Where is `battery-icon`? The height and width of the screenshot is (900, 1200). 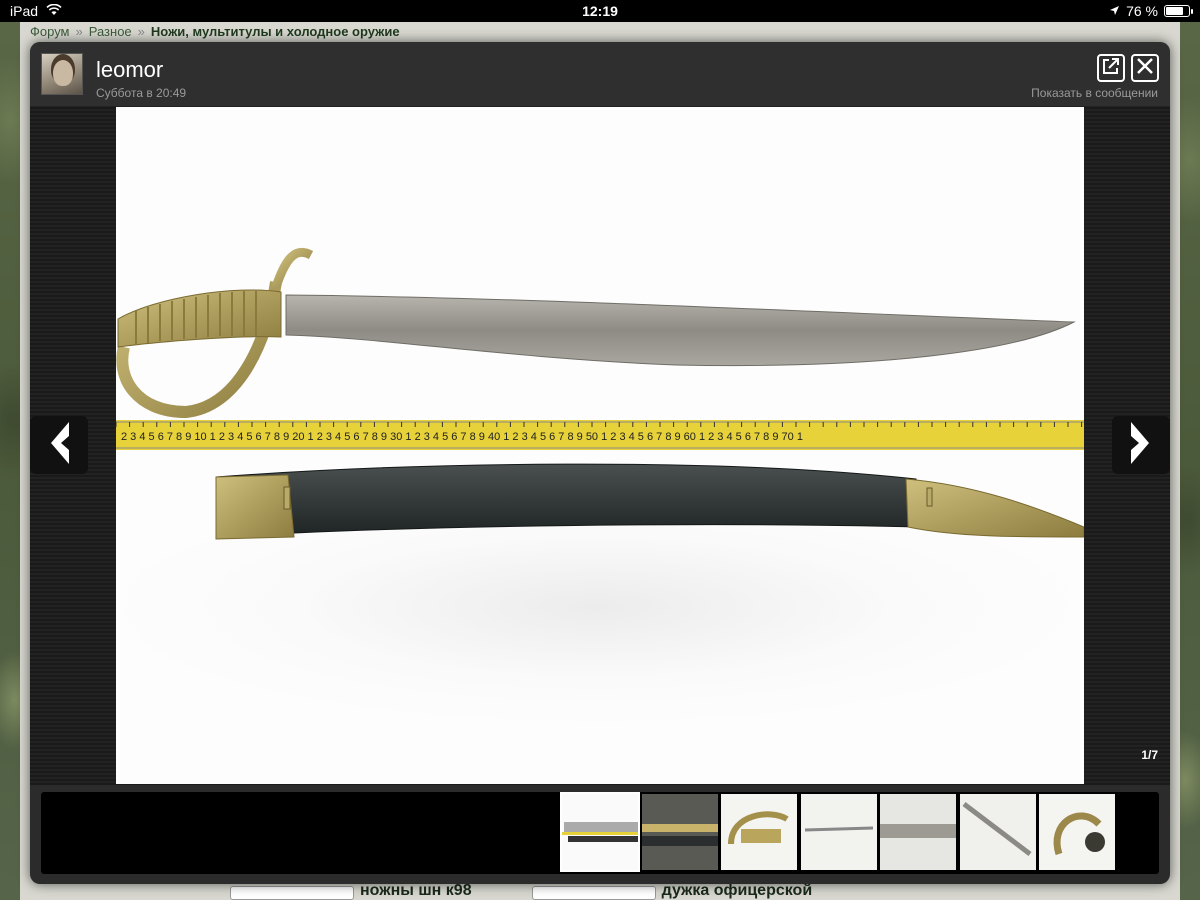 battery-icon is located at coordinates (1178, 11).